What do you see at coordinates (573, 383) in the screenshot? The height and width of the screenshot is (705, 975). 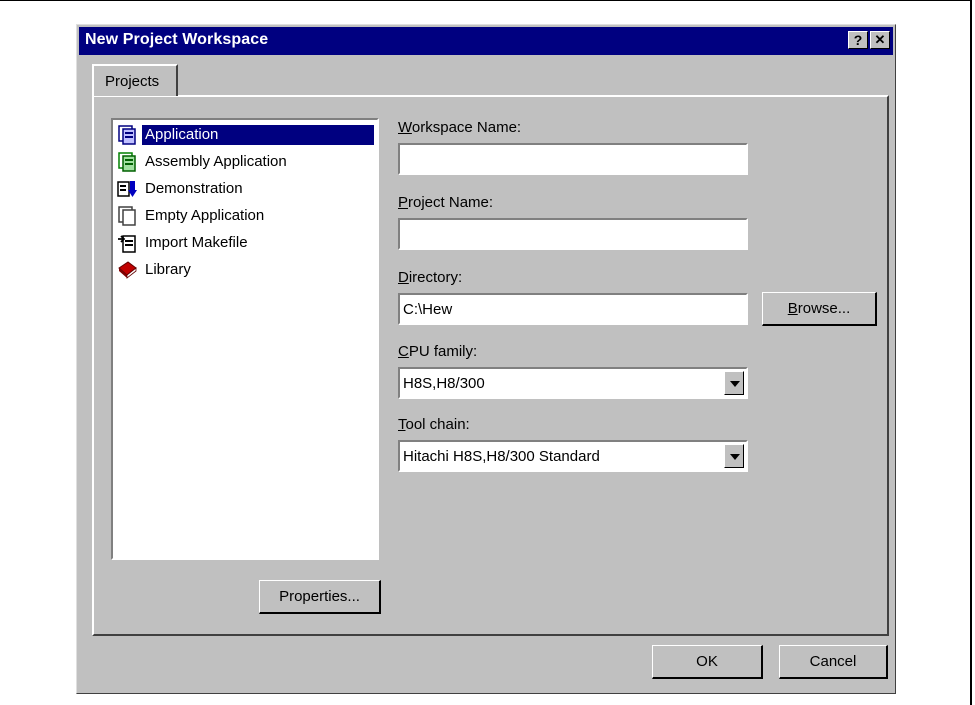 I see `cpu-family-select: H8S,H8/300` at bounding box center [573, 383].